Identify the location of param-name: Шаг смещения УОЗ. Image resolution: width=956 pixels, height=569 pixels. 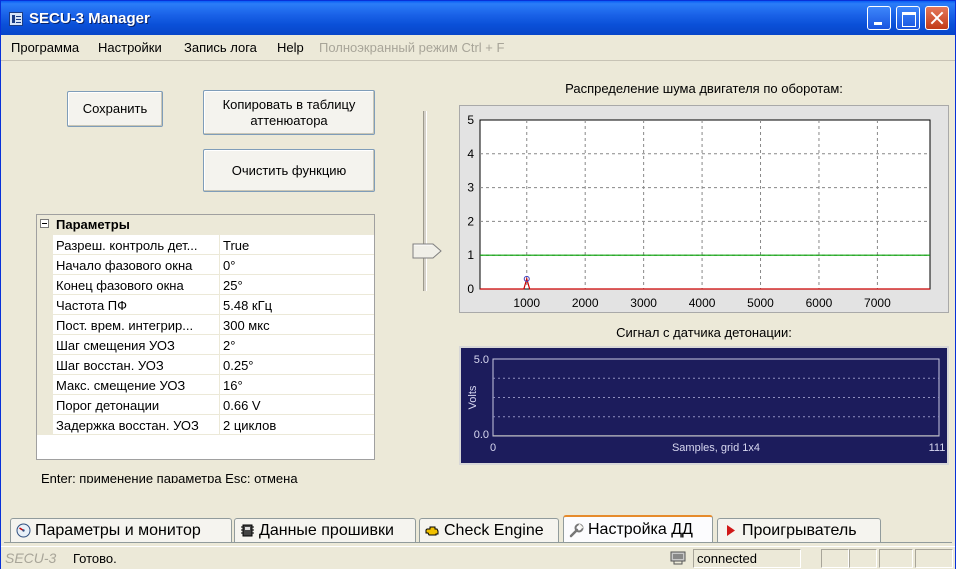
(115, 345).